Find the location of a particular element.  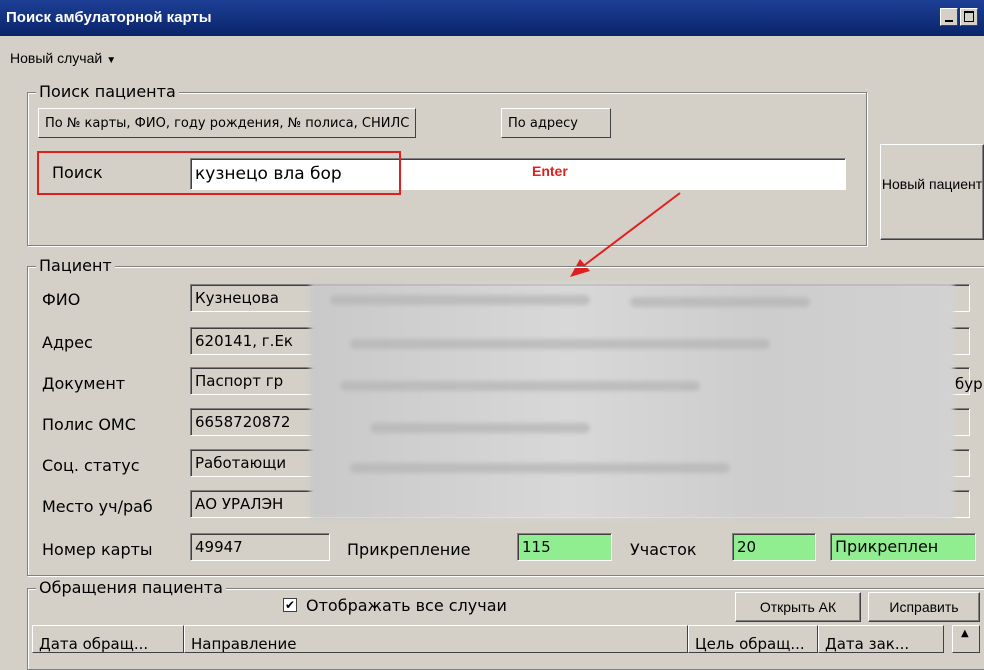

attachment-label: Прикрепление is located at coordinates (409, 549).